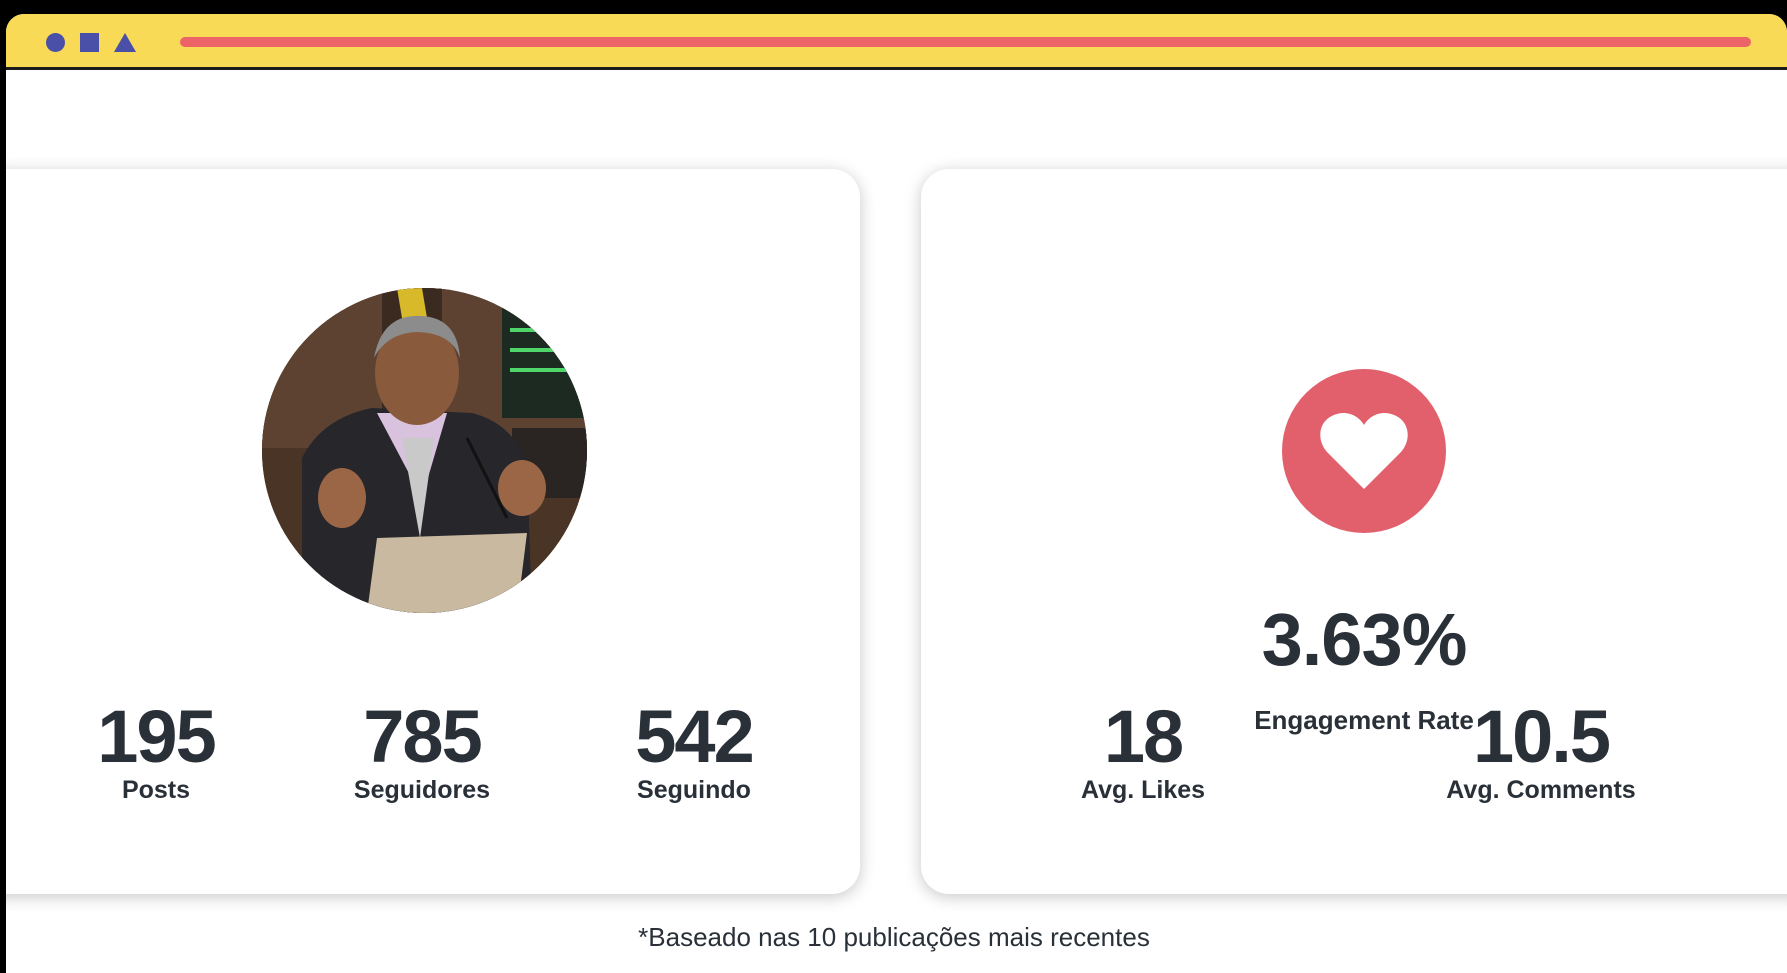 This screenshot has height=973, width=1787. I want to click on circle-control-icon, so click(55, 42).